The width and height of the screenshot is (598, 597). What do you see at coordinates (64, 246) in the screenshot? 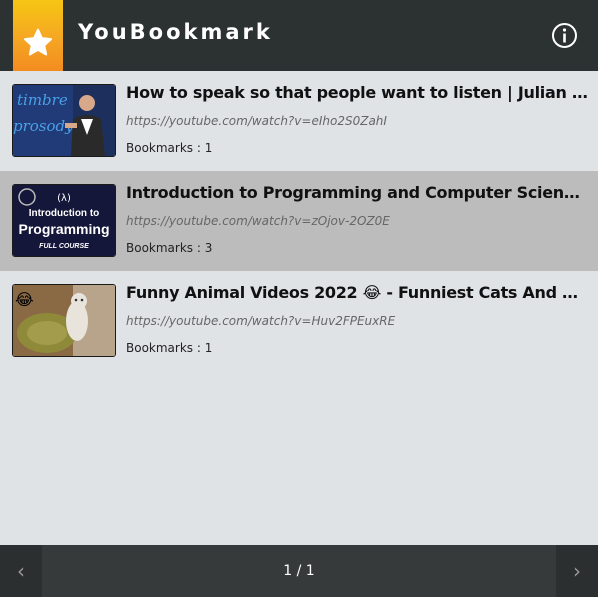
I see `thumb-line-full-course: FULL COURSE` at bounding box center [64, 246].